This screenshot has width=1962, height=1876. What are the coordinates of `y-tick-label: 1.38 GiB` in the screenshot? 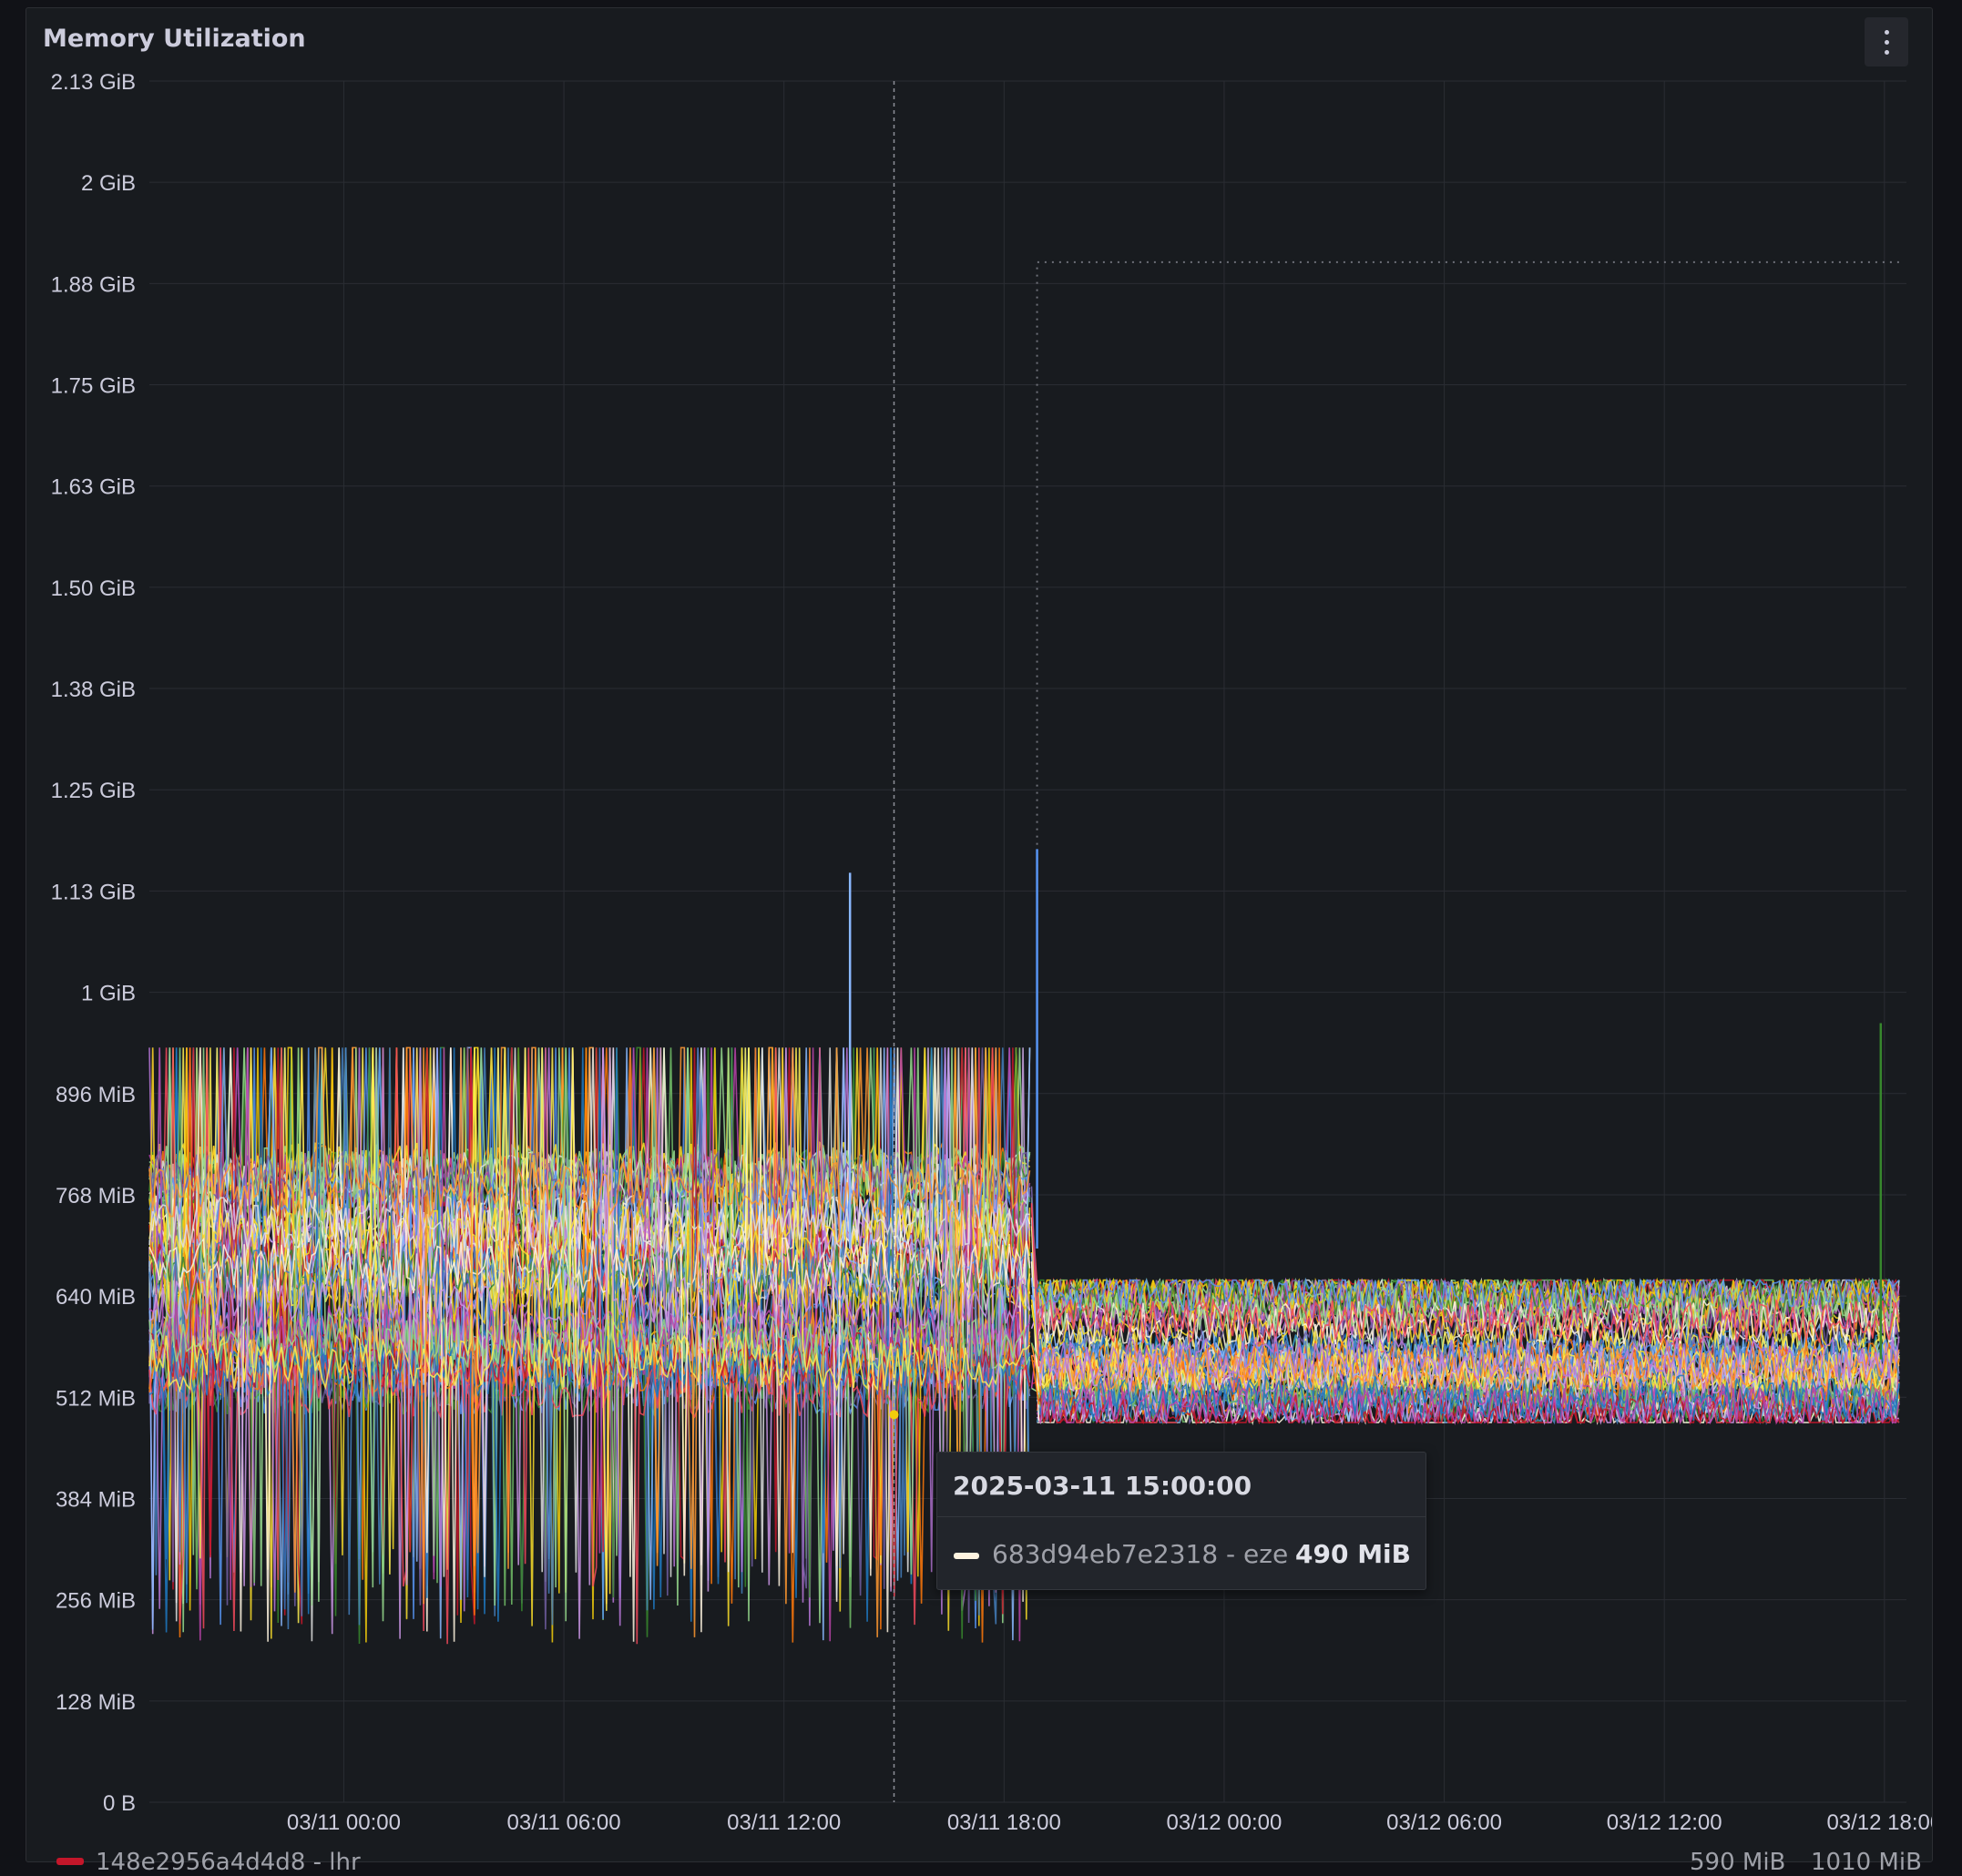 It's located at (93, 690).